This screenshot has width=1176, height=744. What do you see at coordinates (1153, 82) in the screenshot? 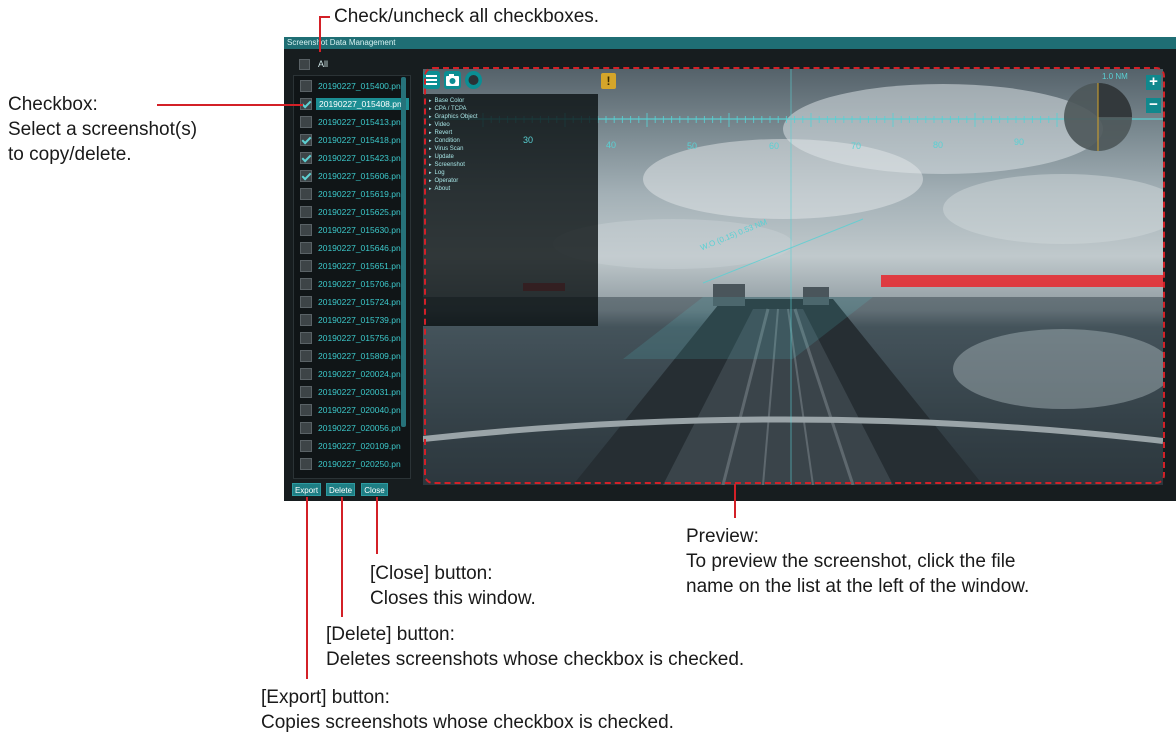
I see `zoom-in-button: +` at bounding box center [1153, 82].